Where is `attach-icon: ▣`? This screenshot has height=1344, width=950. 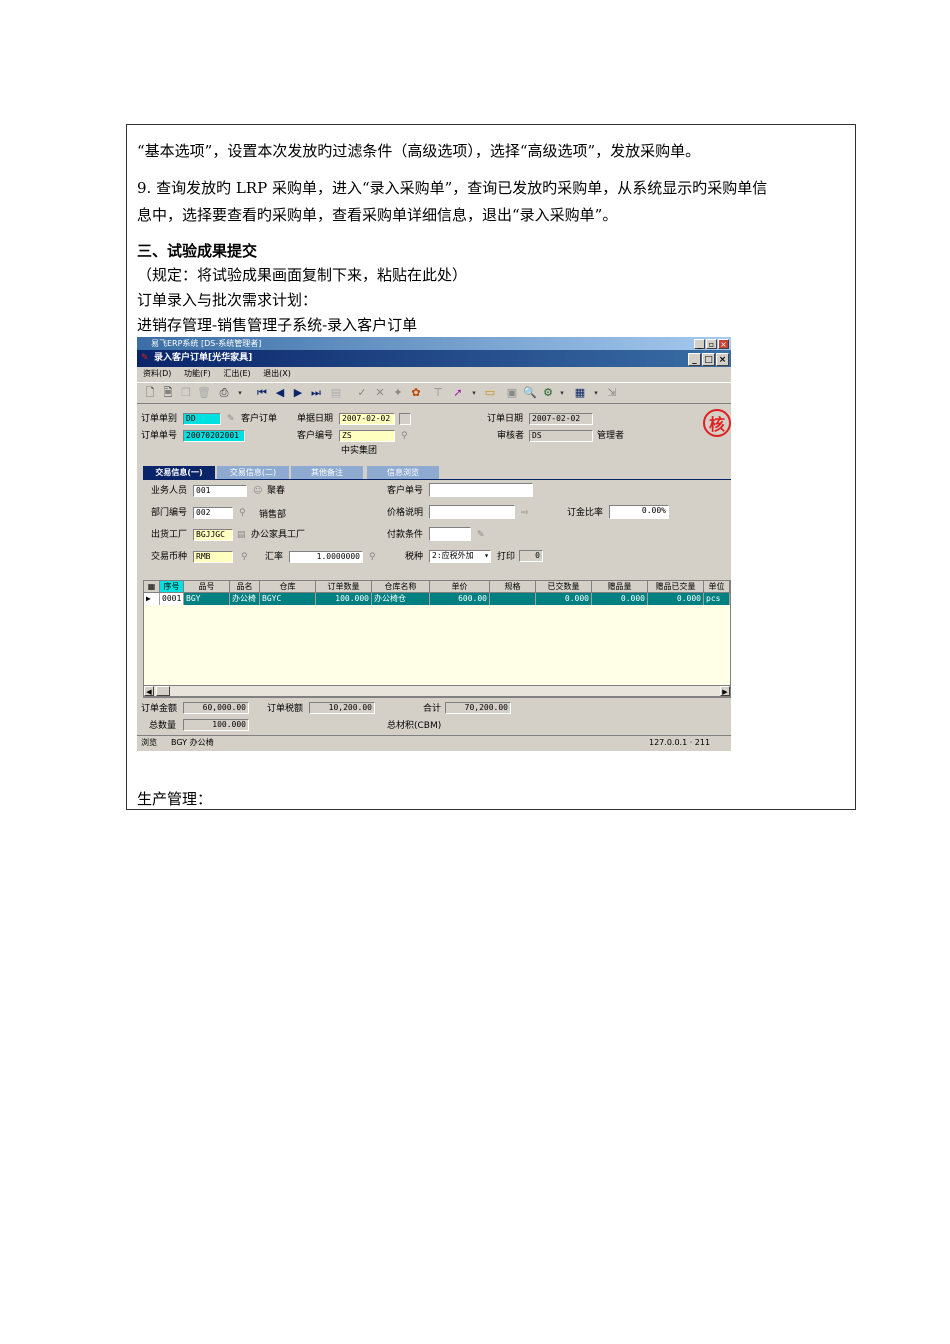 attach-icon: ▣ is located at coordinates (512, 393).